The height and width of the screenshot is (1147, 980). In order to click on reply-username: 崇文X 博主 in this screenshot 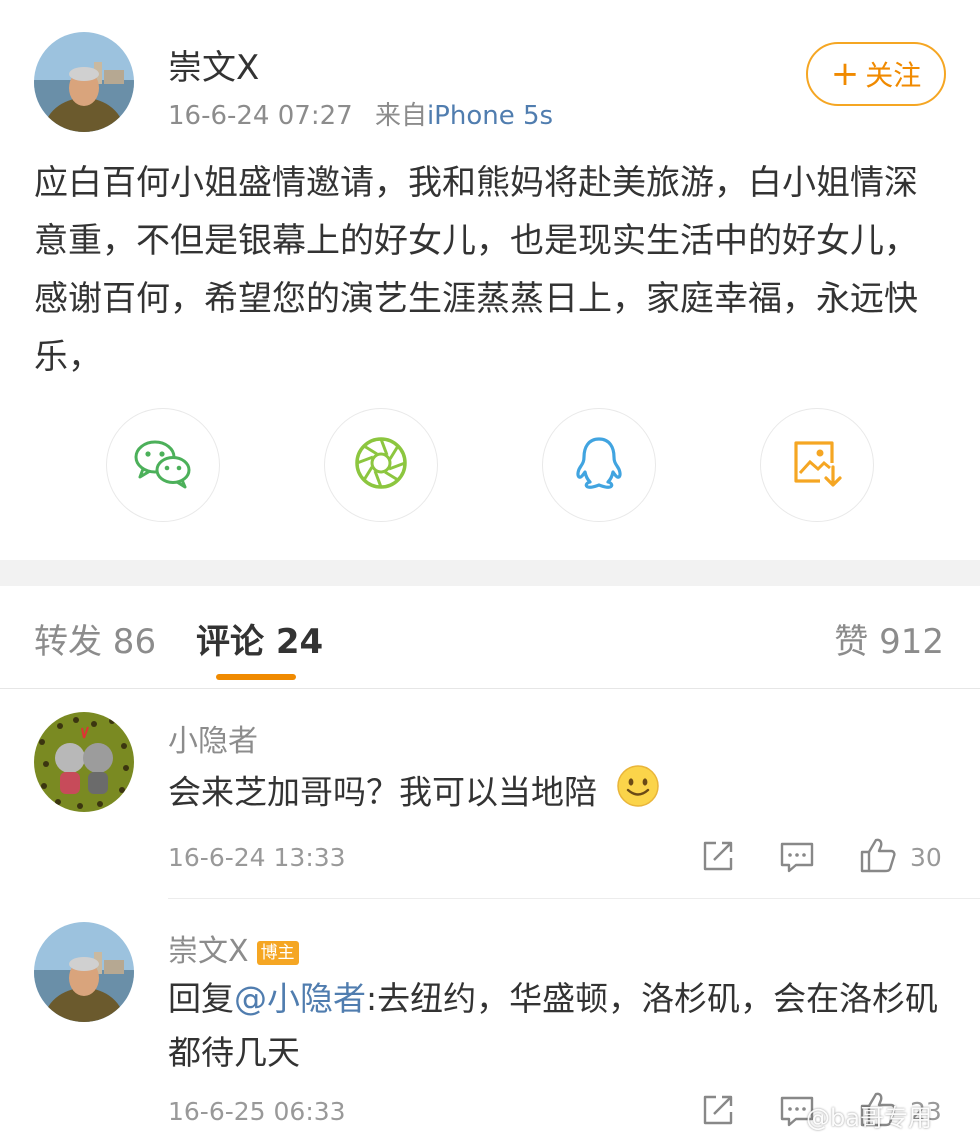, I will do `click(233, 948)`.